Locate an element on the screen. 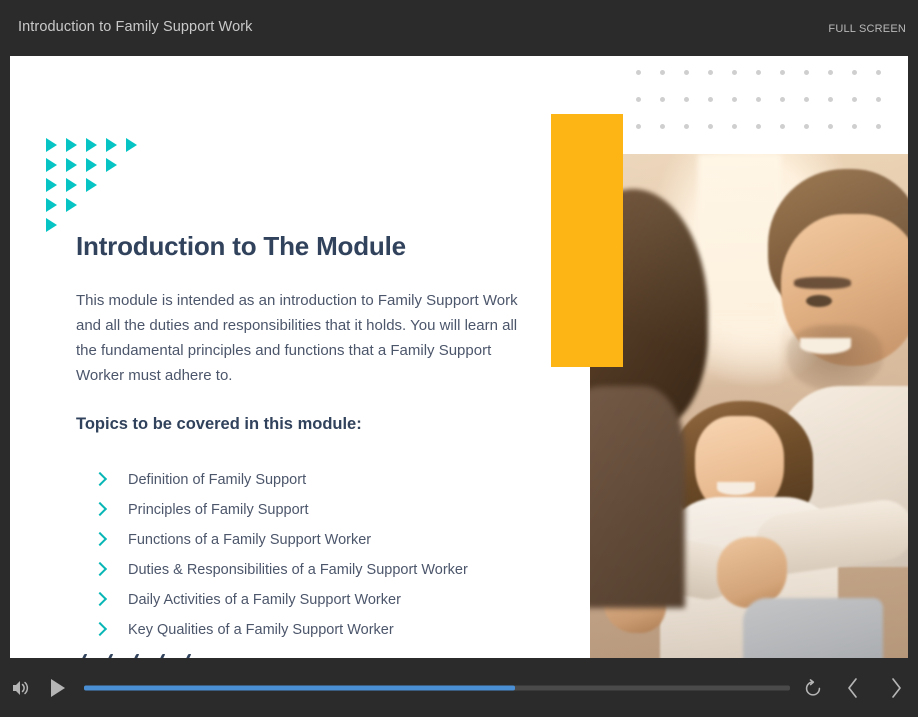 The image size is (918, 717). play-button is located at coordinates (58, 688).